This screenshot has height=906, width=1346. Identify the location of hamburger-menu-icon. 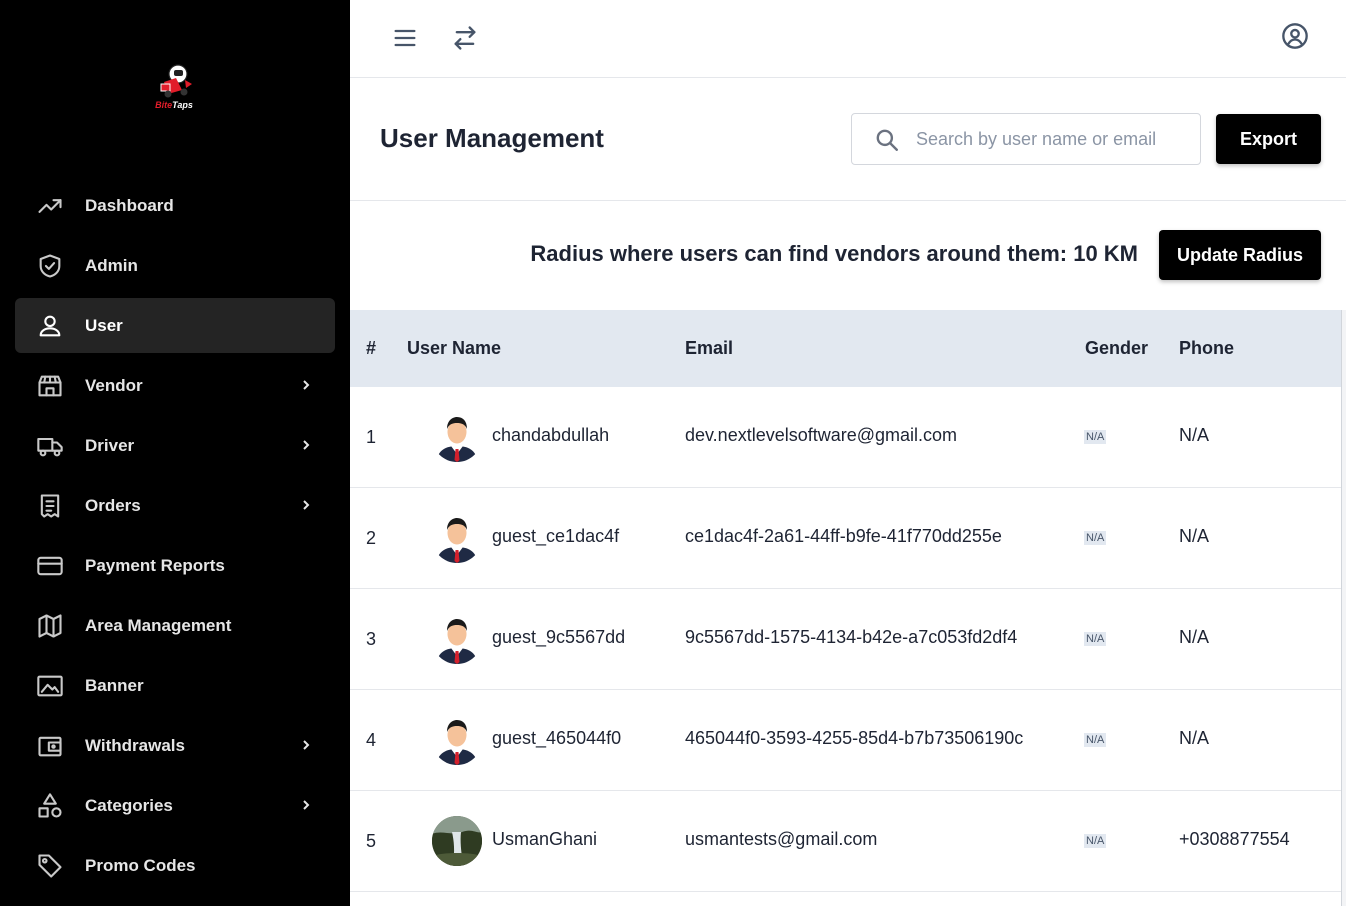
(405, 38).